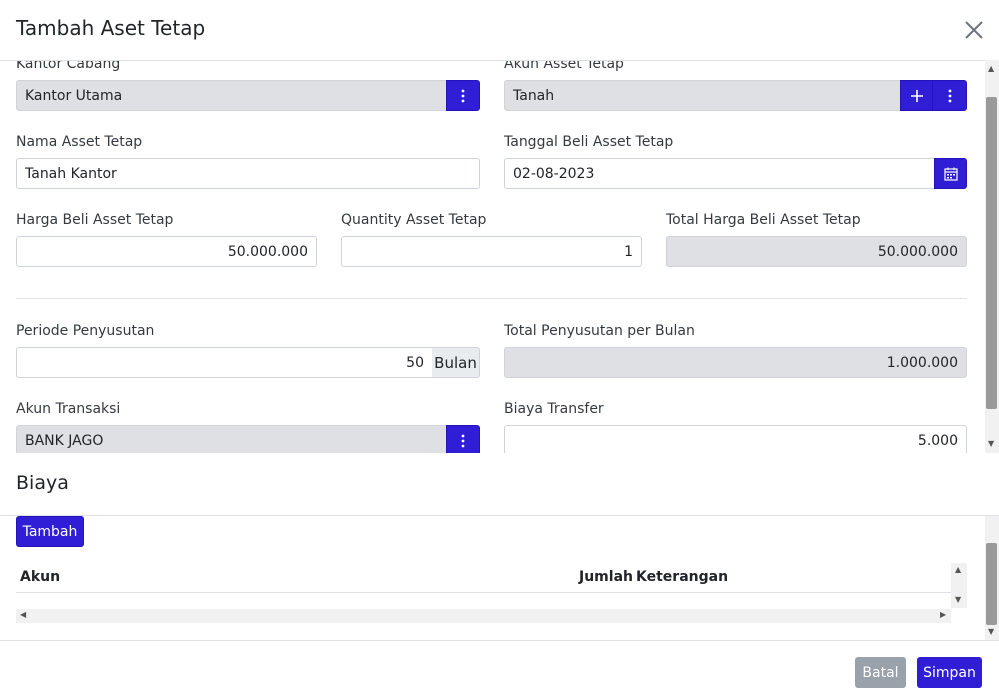  Describe the element at coordinates (682, 577) in the screenshot. I see `column-header-keterangan: Keterangan` at that location.